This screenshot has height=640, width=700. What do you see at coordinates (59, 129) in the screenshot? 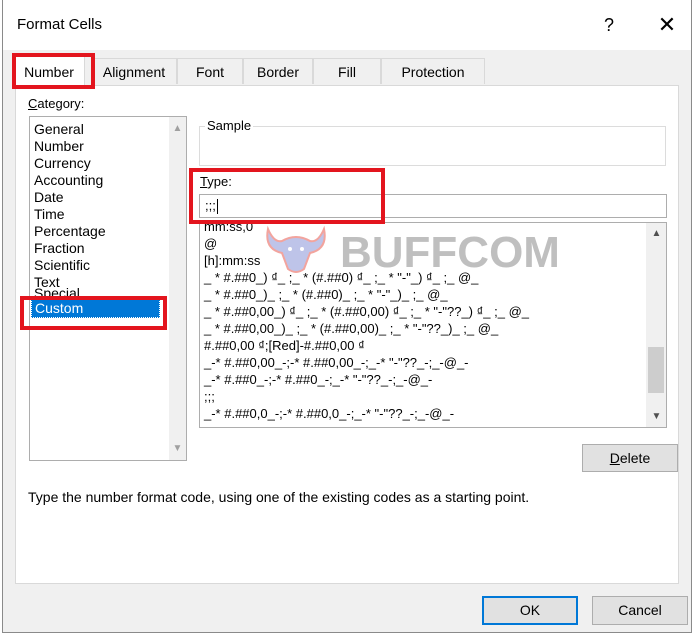
I see `category-item-general: General` at bounding box center [59, 129].